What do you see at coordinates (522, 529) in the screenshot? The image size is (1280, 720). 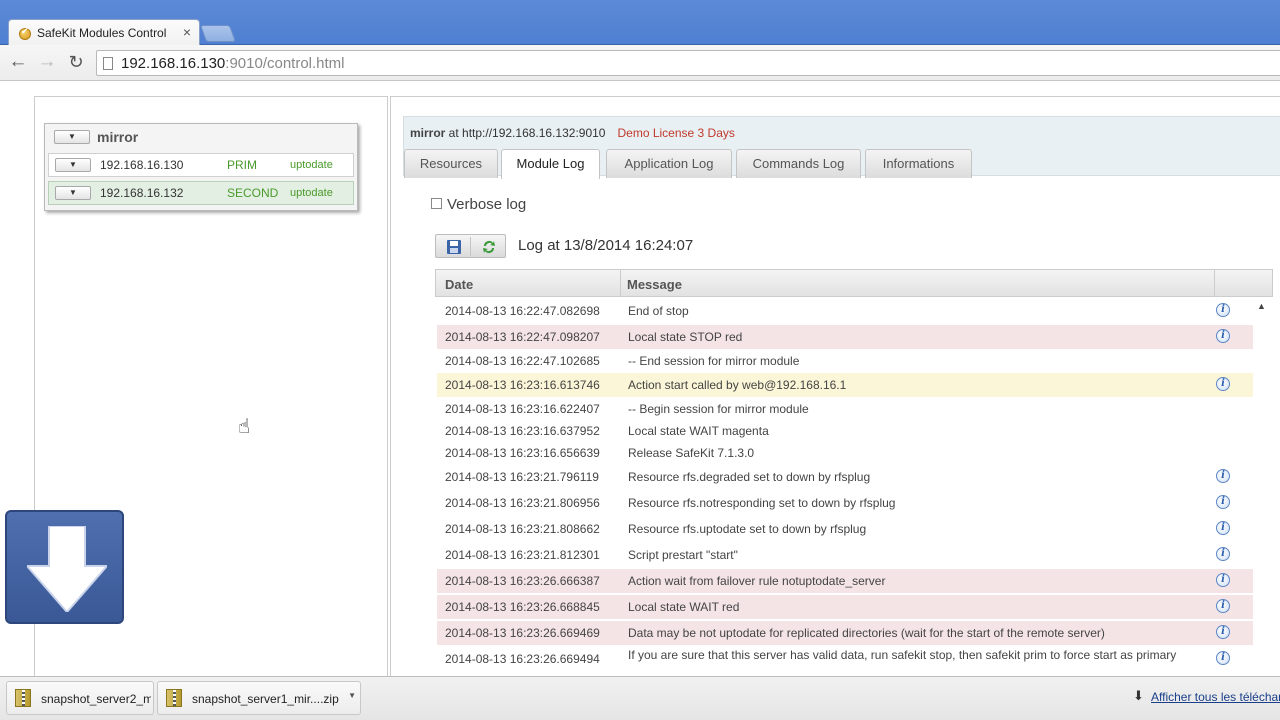 I see `log-date: 2014-08-13 16:23:21.808662` at bounding box center [522, 529].